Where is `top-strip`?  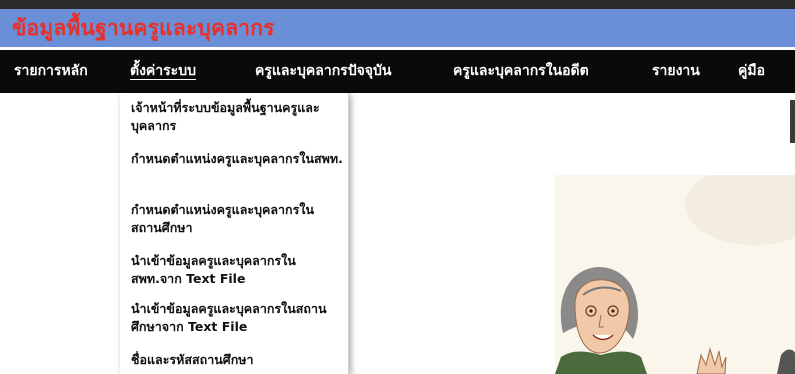 top-strip is located at coordinates (397, 4).